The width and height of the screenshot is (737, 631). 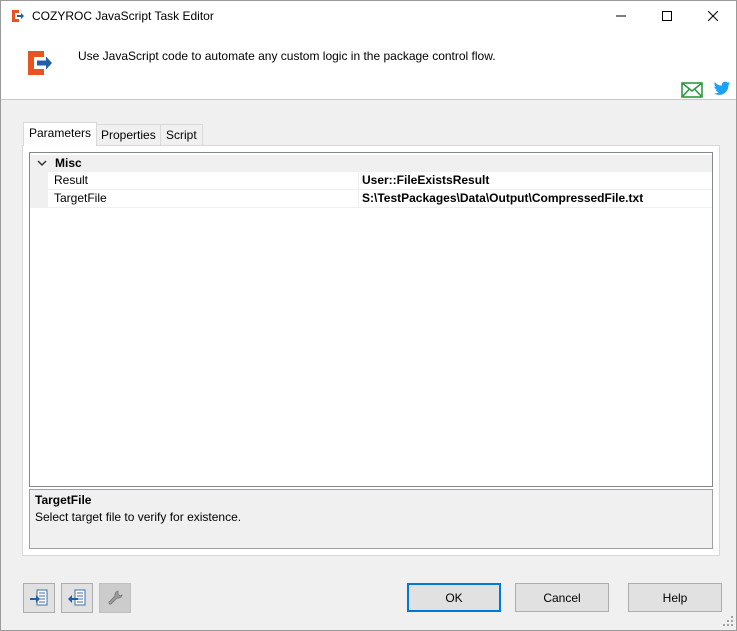 I want to click on window-title: COZYROC JavaScript Task Editor, so click(x=123, y=16).